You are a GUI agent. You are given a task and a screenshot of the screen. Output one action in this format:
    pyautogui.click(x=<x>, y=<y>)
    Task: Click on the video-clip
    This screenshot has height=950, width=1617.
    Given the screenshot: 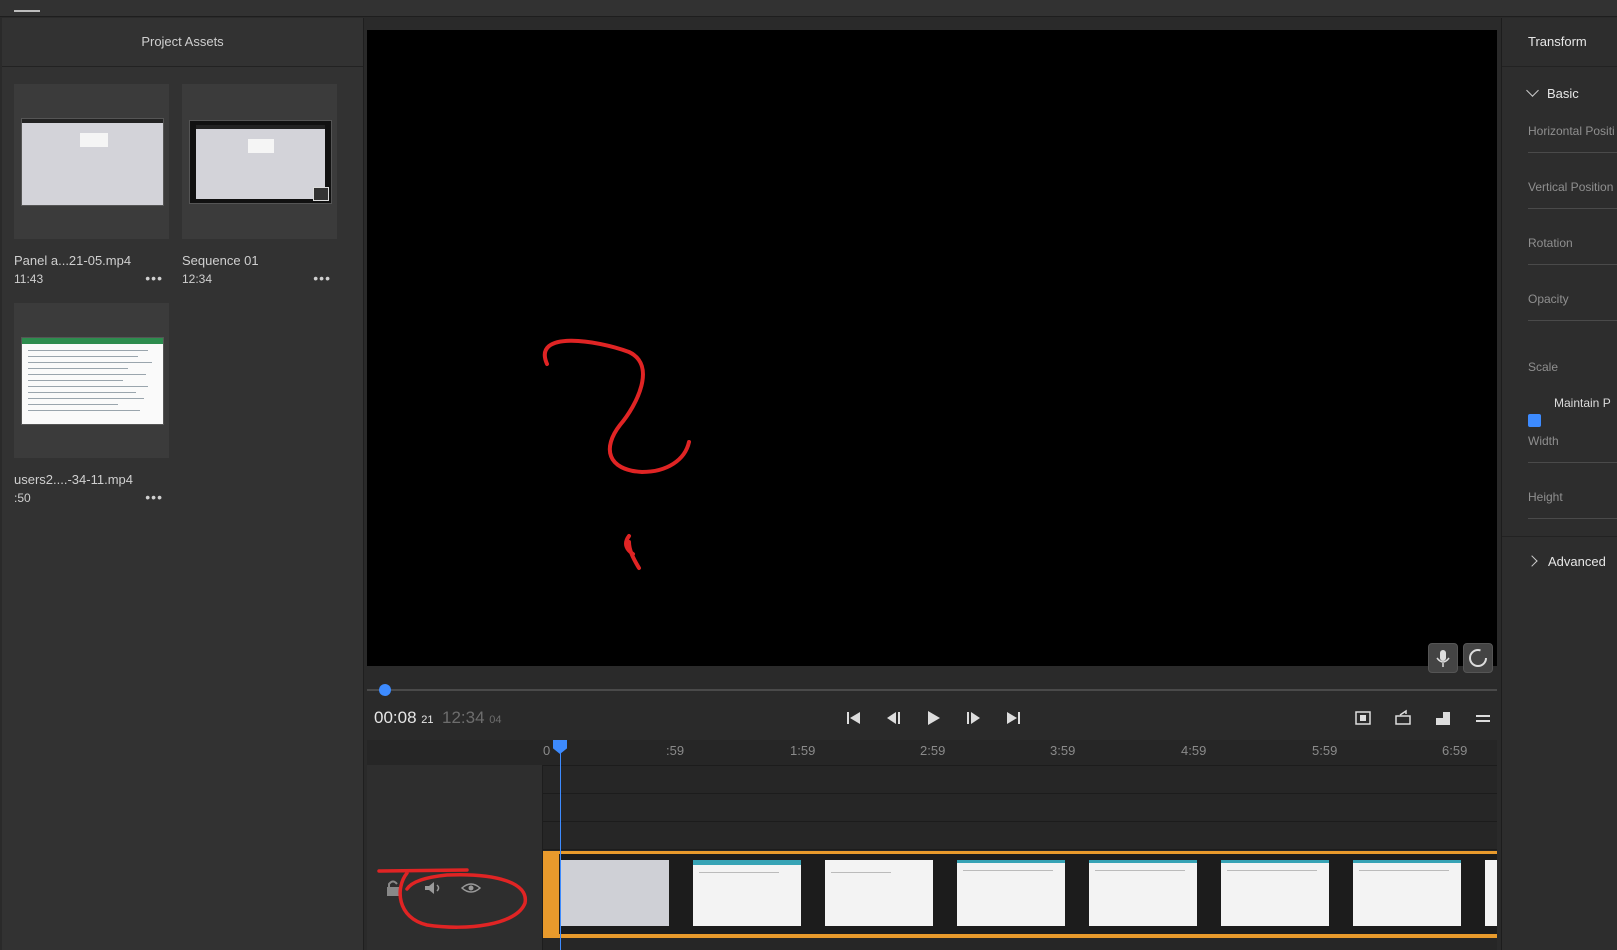 What is the action you would take?
    pyautogui.click(x=1020, y=894)
    